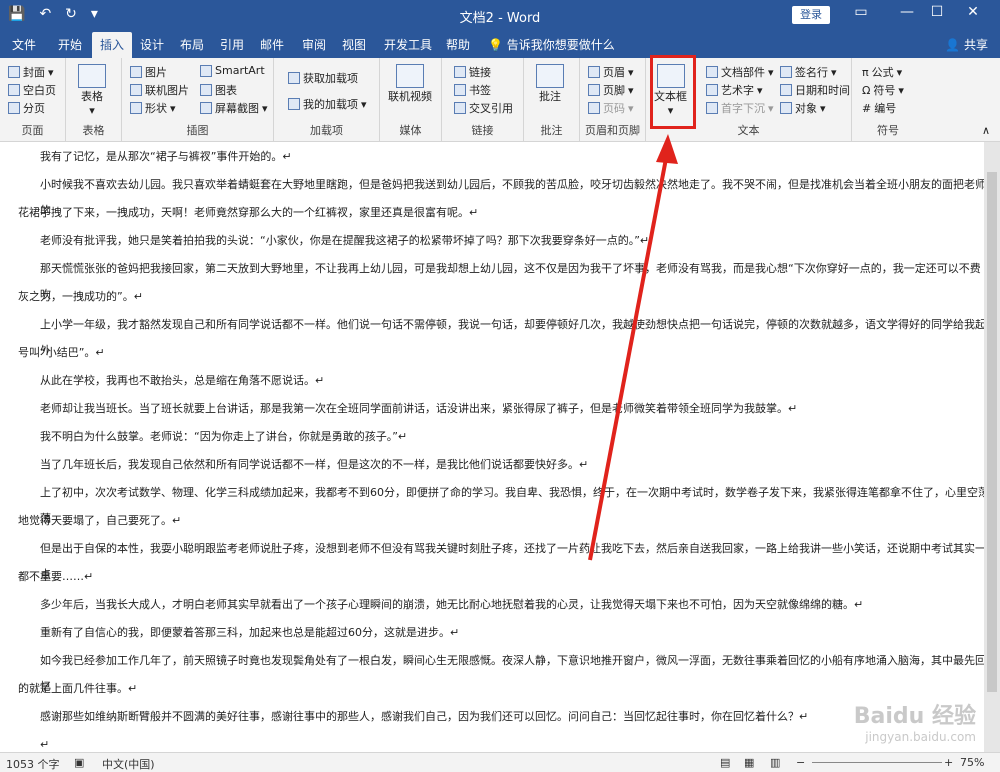  What do you see at coordinates (867, 108) in the screenshot?
I see `hash-icon: #` at bounding box center [867, 108].